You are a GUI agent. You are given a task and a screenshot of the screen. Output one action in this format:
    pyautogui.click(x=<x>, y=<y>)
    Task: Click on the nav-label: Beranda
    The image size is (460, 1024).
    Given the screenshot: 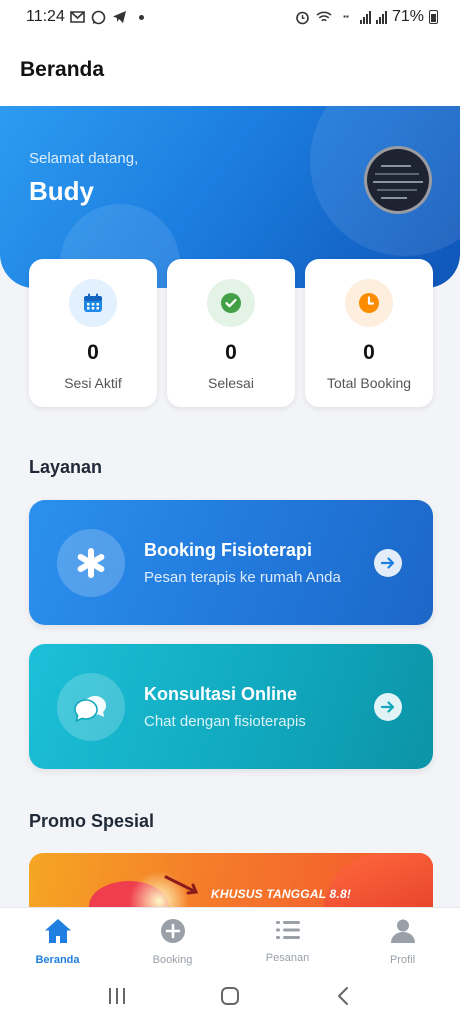 What is the action you would take?
    pyautogui.click(x=57, y=960)
    